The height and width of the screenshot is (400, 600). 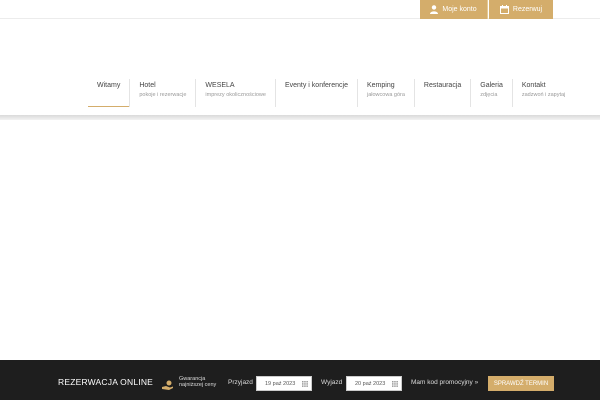 I want to click on arrival-date-field: 19 paź 2023, so click(x=284, y=383).